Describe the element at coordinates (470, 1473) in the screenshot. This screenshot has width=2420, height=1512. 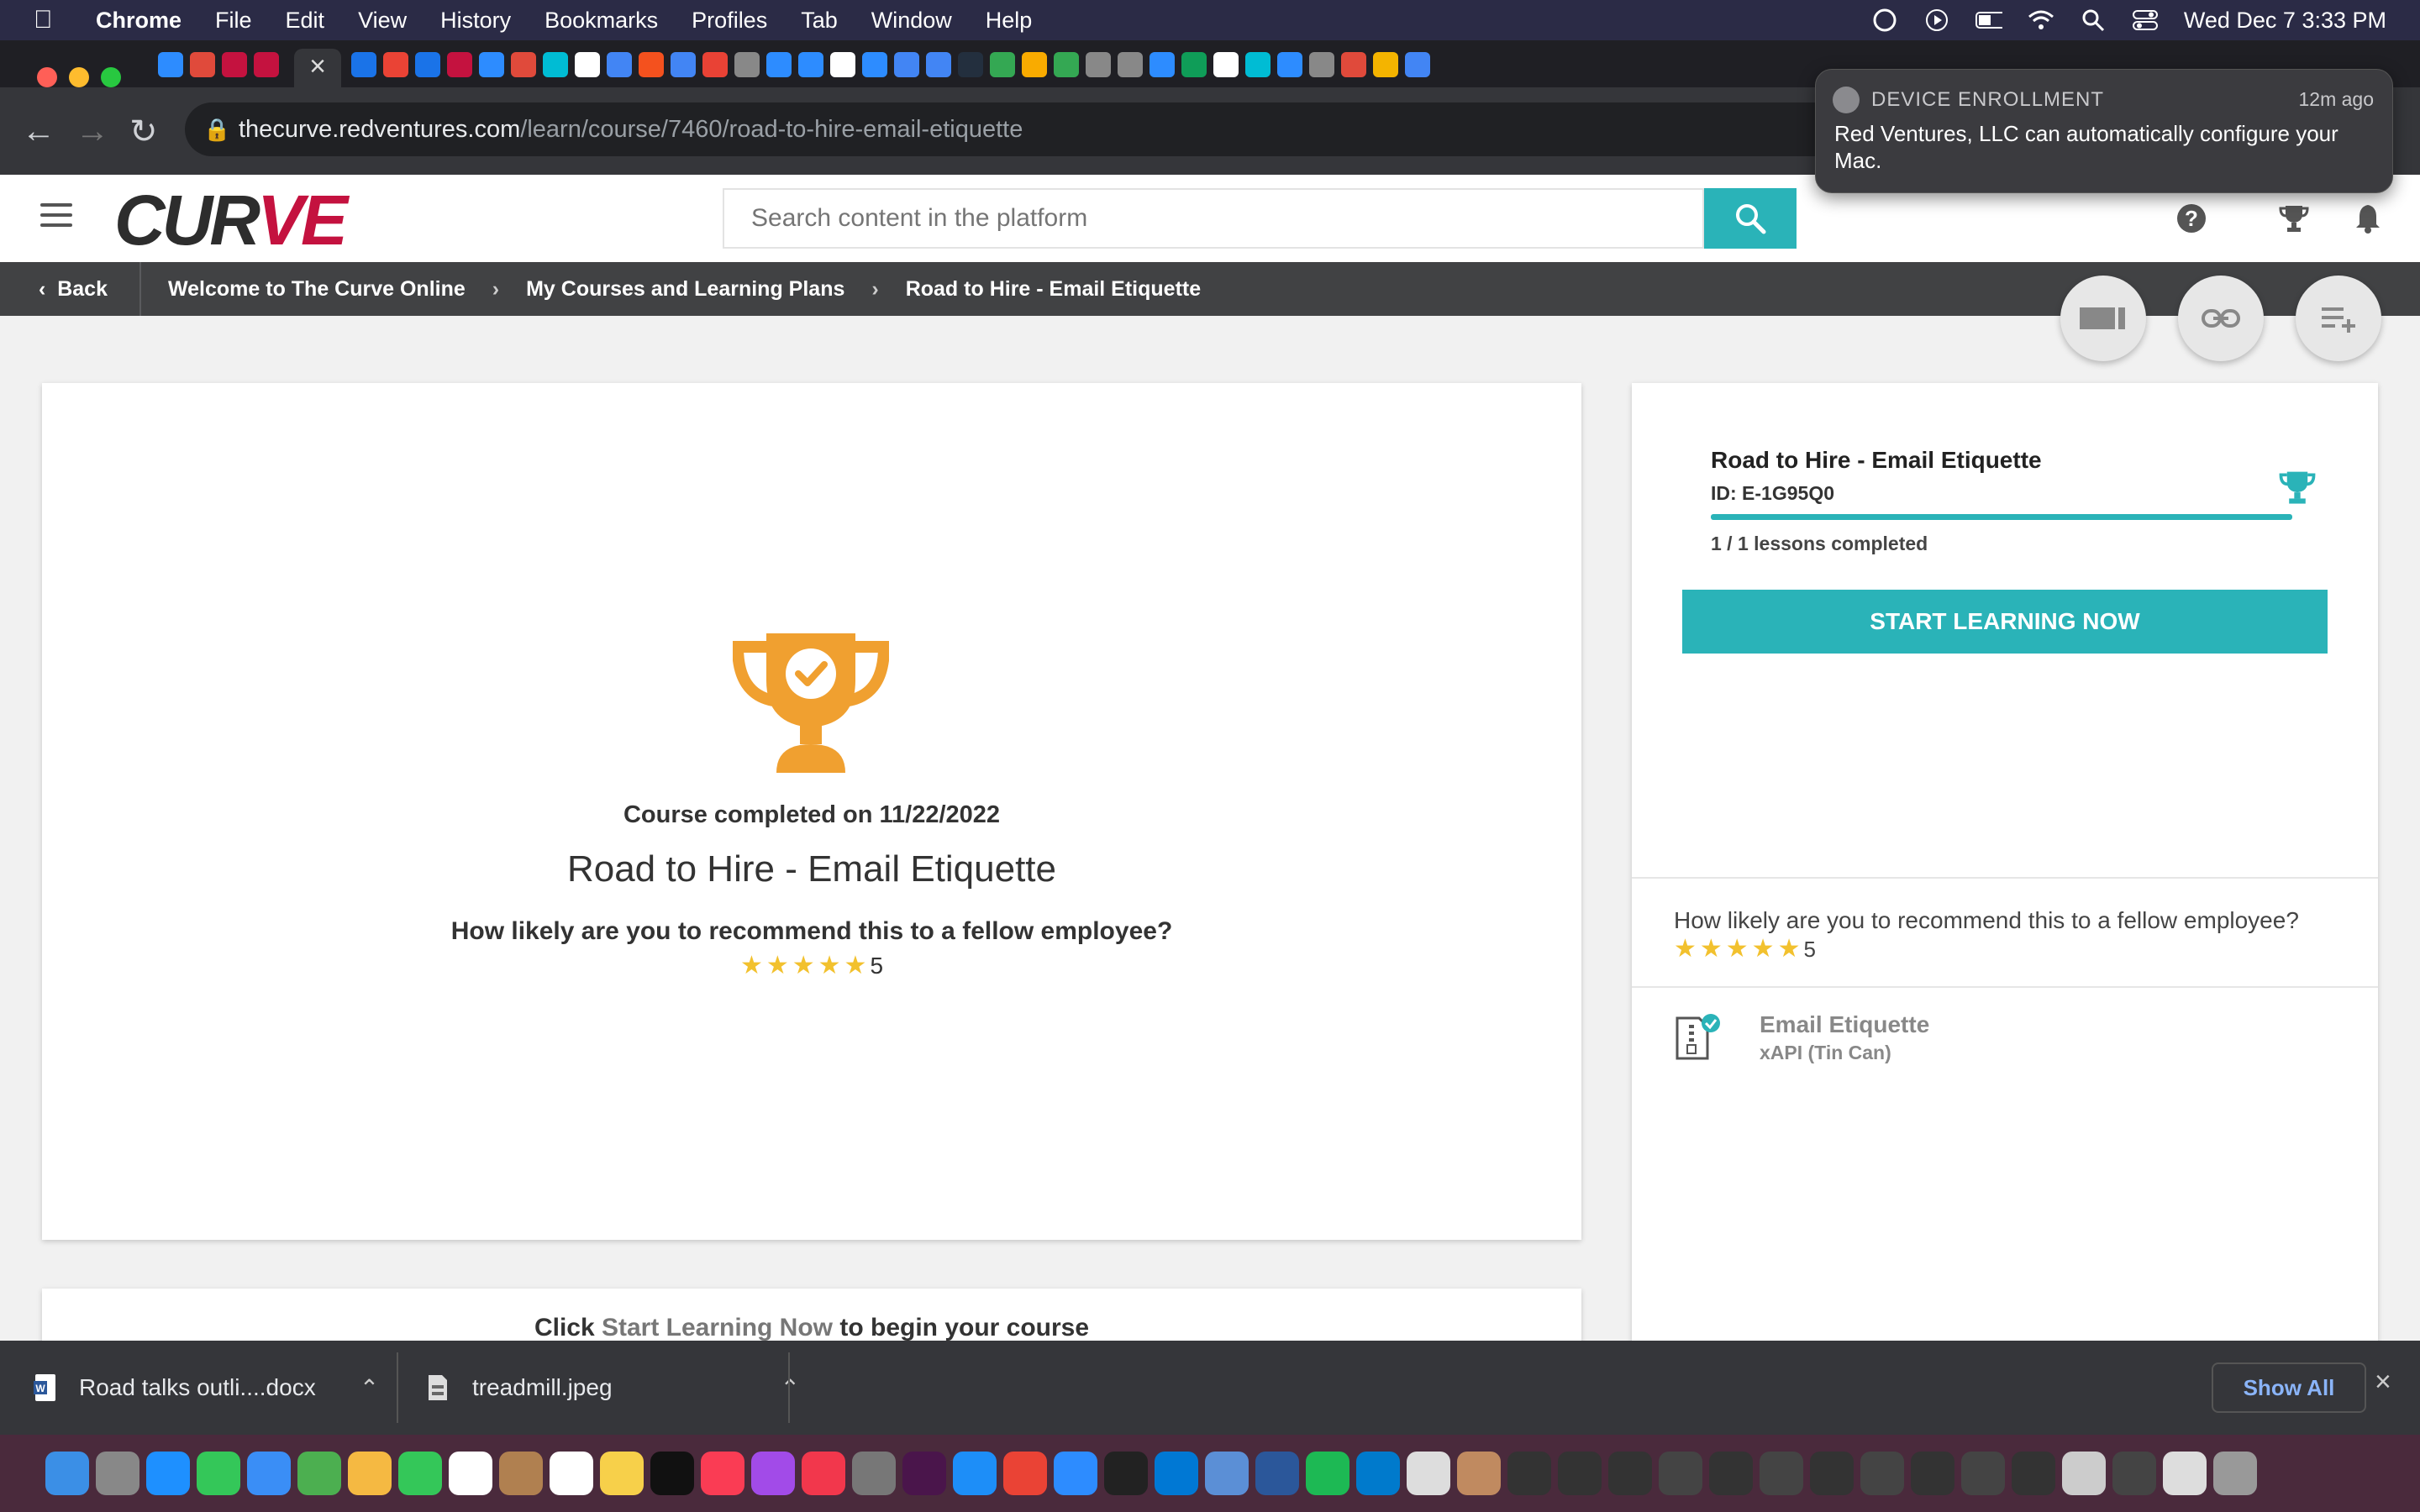
I see `calendar-icon` at that location.